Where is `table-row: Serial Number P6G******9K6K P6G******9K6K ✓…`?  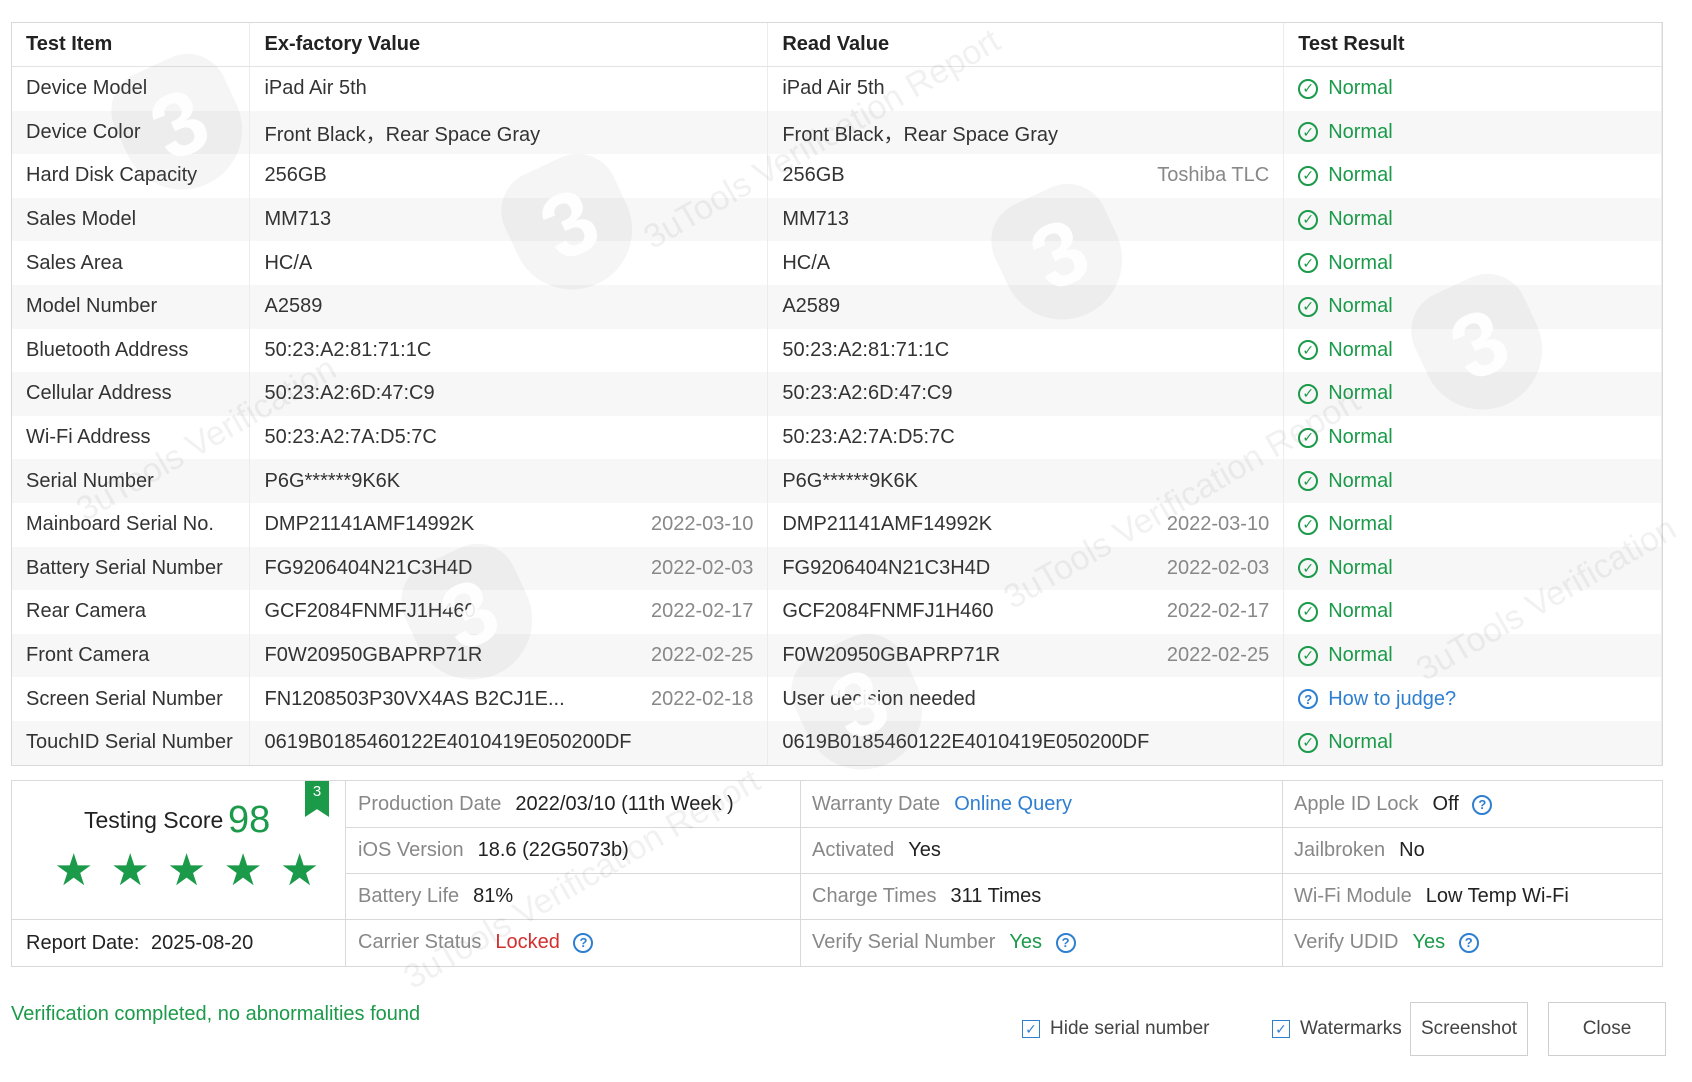
table-row: Serial Number P6G******9K6K P6G******9K6K ✓… is located at coordinates (837, 481).